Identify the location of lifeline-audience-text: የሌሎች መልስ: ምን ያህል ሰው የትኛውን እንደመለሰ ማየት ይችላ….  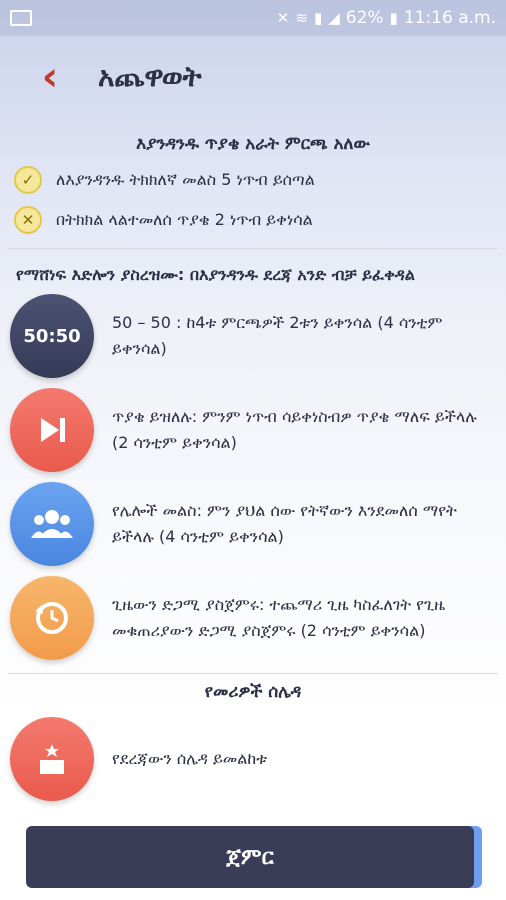
(284, 523).